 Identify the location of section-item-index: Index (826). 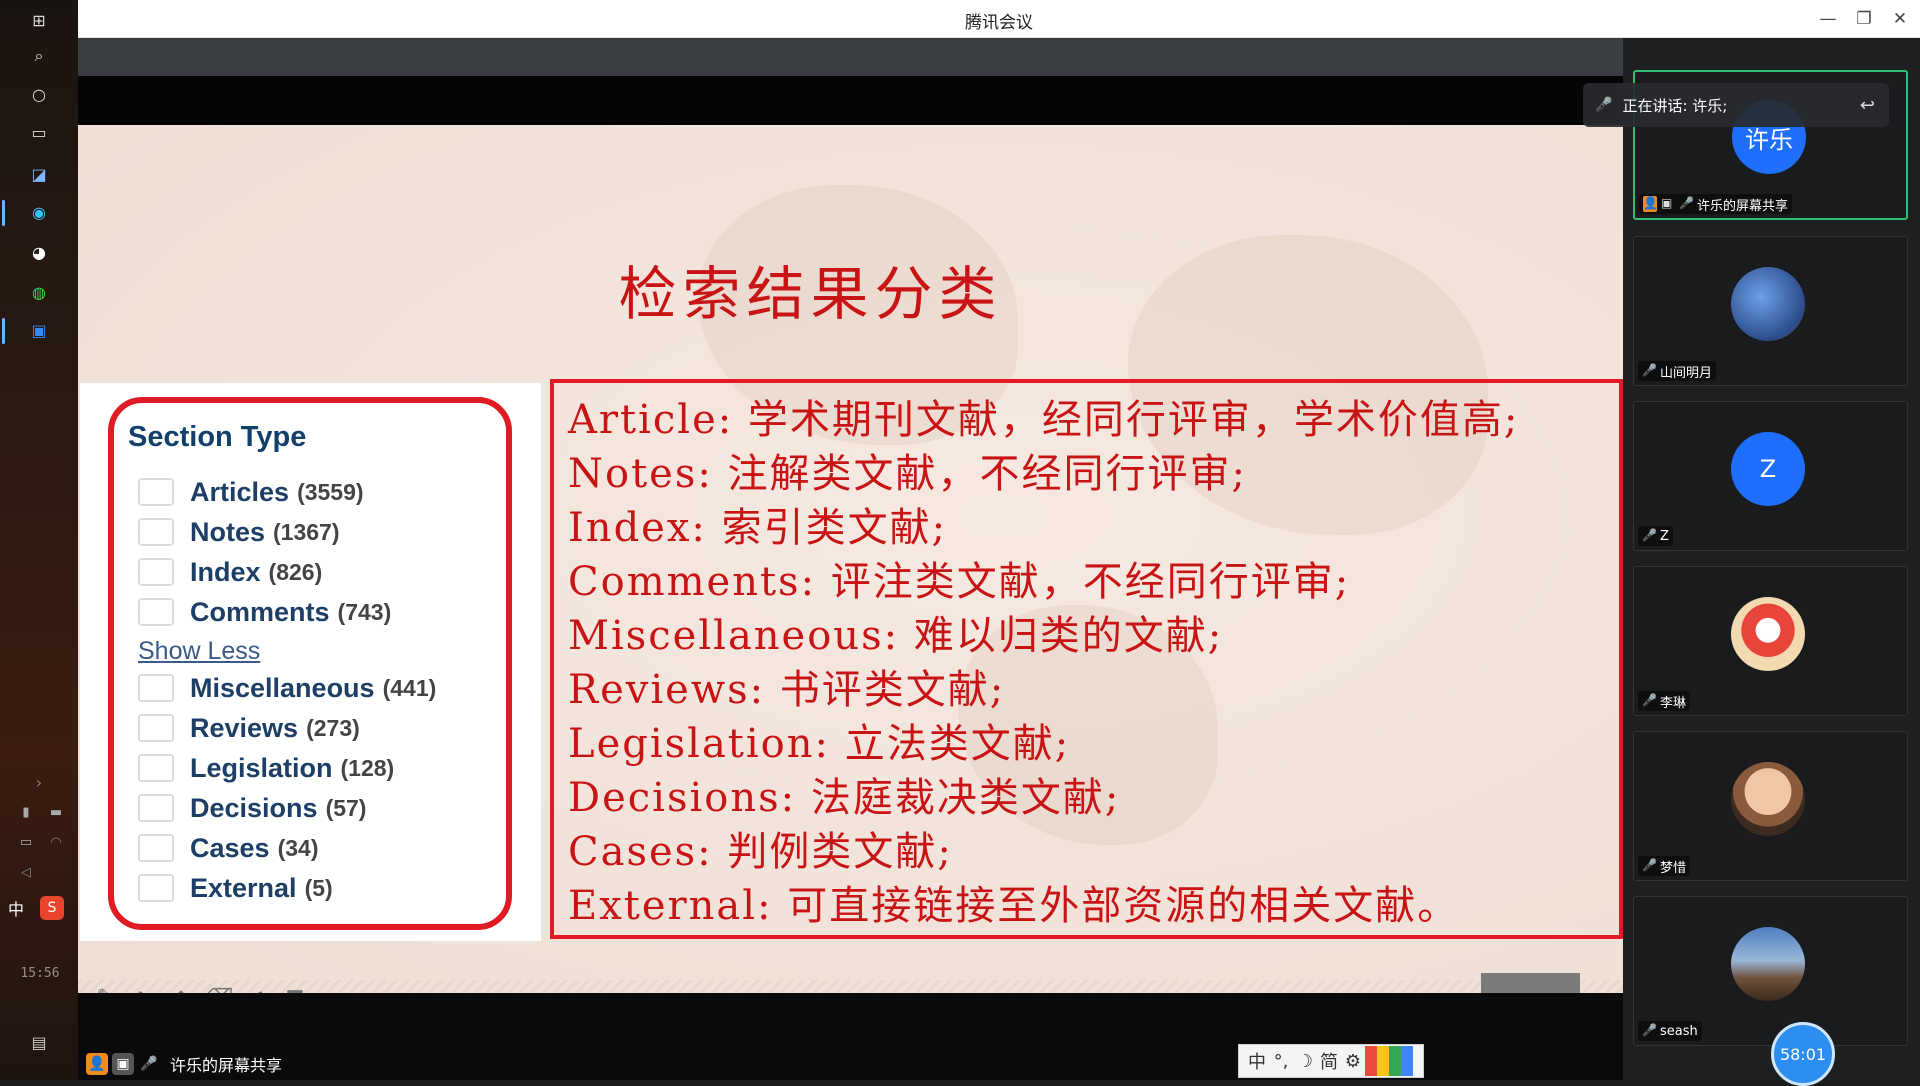
(230, 572).